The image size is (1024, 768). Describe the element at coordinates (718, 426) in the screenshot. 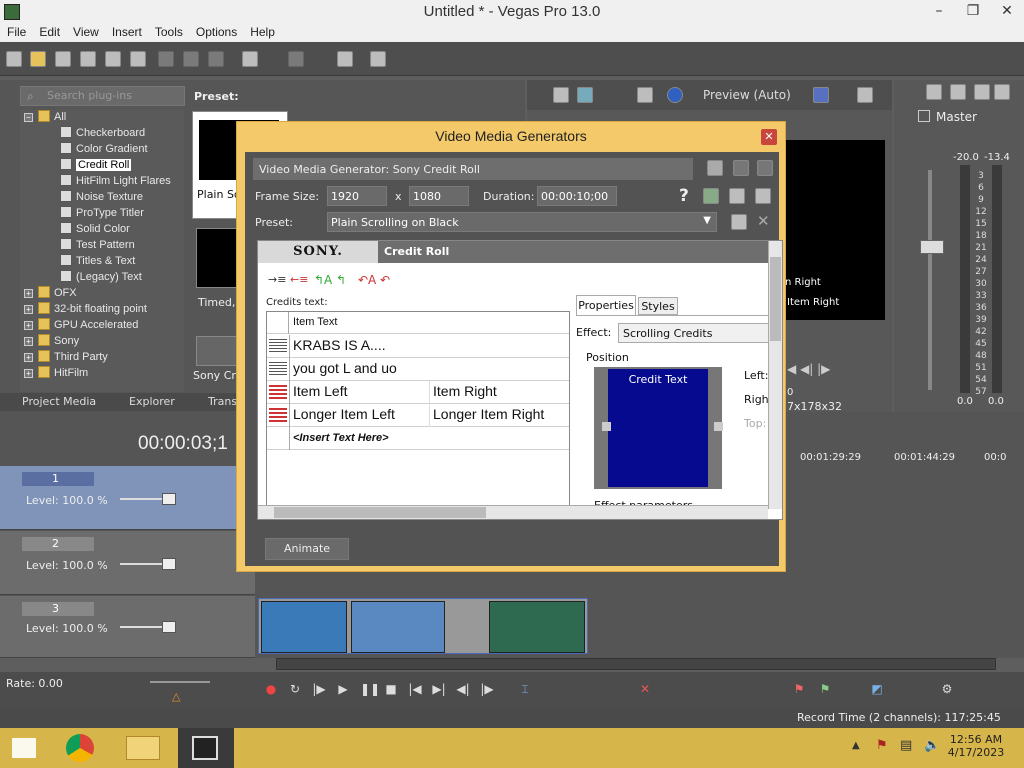

I see `position-handle-right` at that location.